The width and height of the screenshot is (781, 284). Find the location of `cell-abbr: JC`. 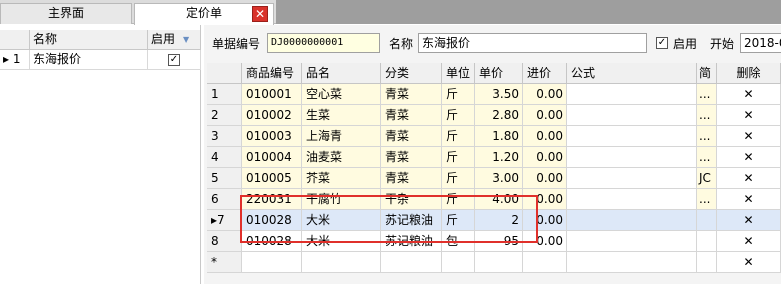

cell-abbr: JC is located at coordinates (707, 178).